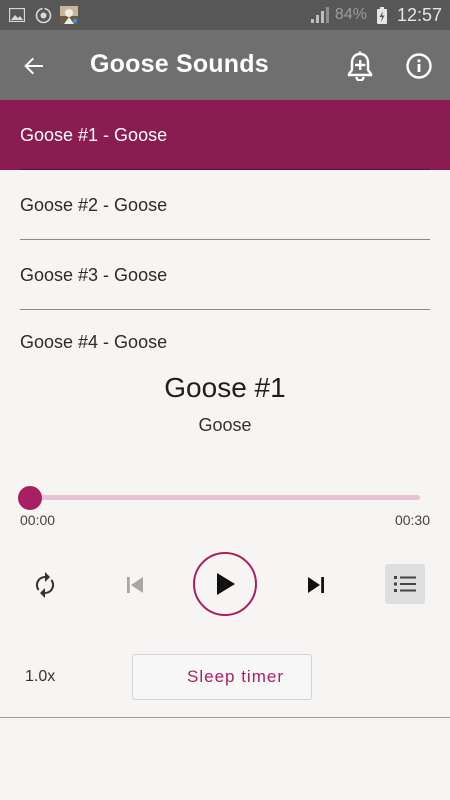  Describe the element at coordinates (94, 204) in the screenshot. I see `list-item-label: Goose #2 - Goose` at that location.